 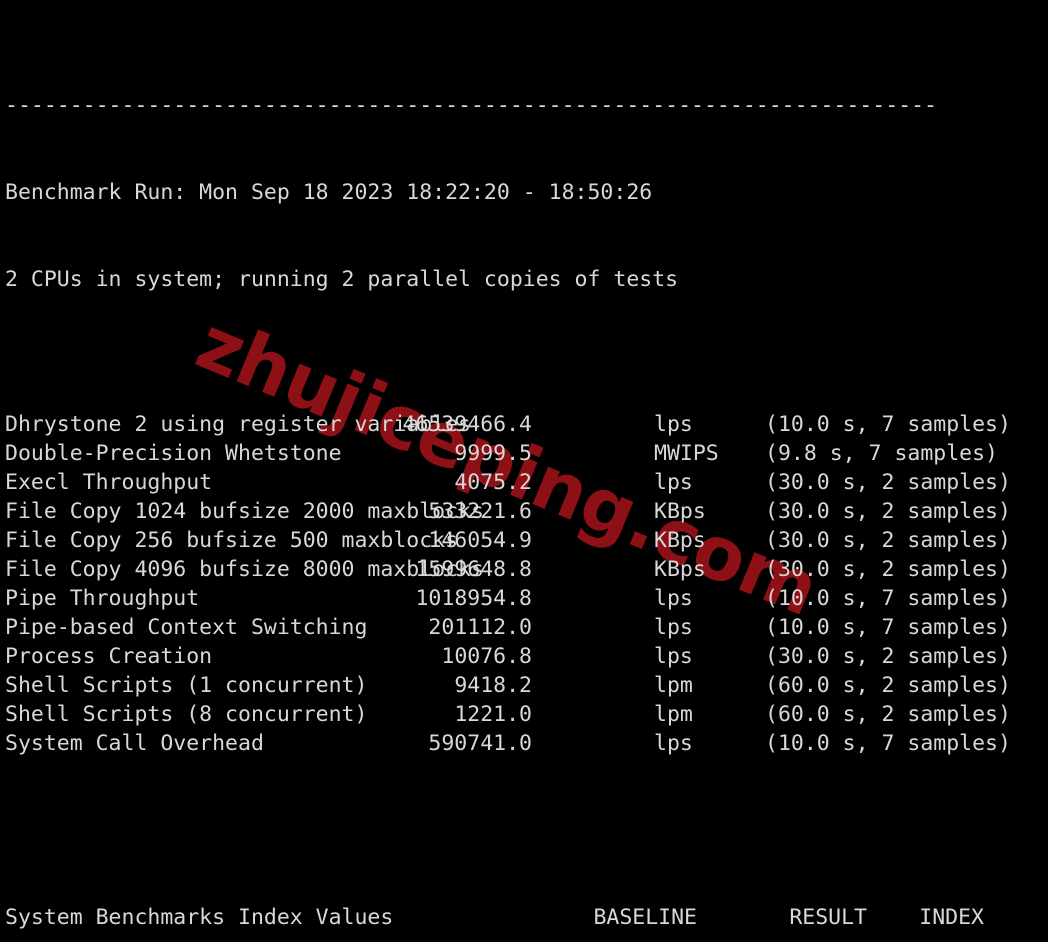 What do you see at coordinates (480, 540) in the screenshot?
I see `benchmark-value: 146054.9` at bounding box center [480, 540].